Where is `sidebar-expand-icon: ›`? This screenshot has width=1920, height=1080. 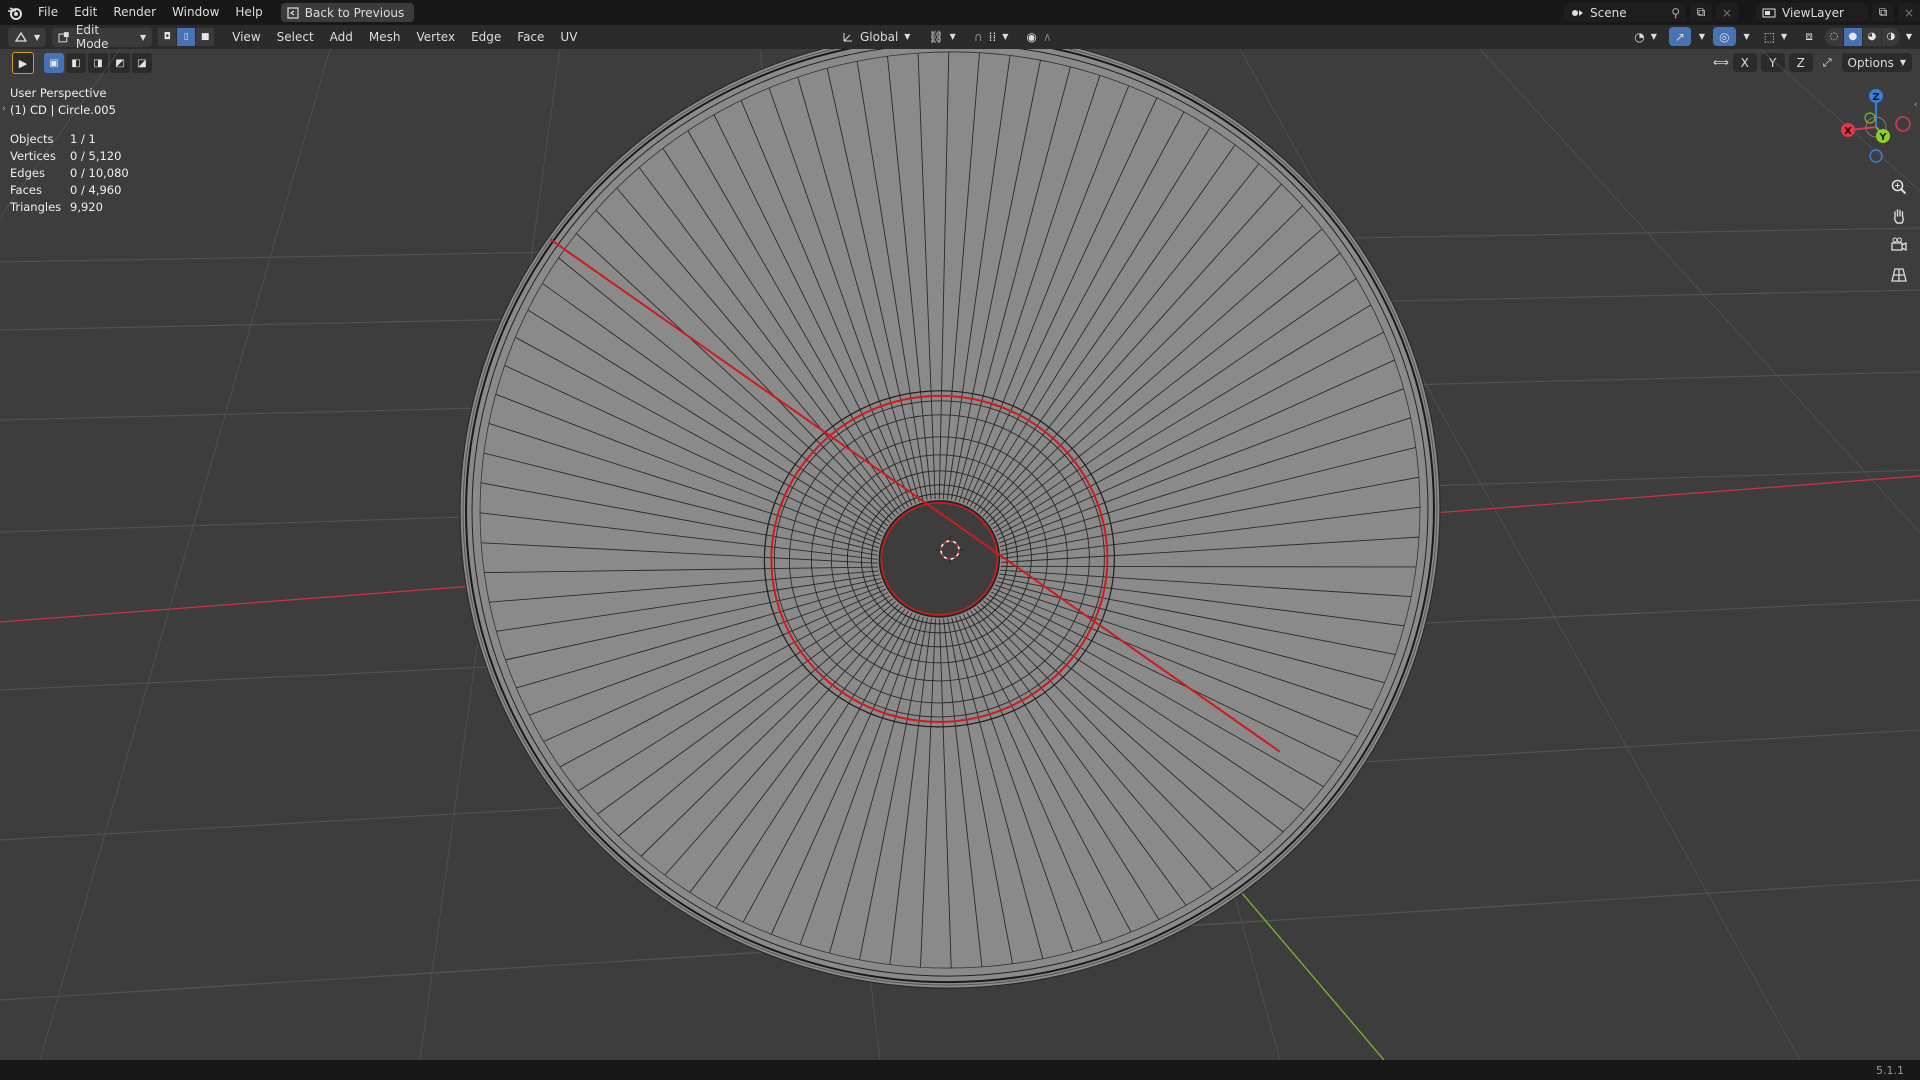 sidebar-expand-icon: › is located at coordinates (4, 109).